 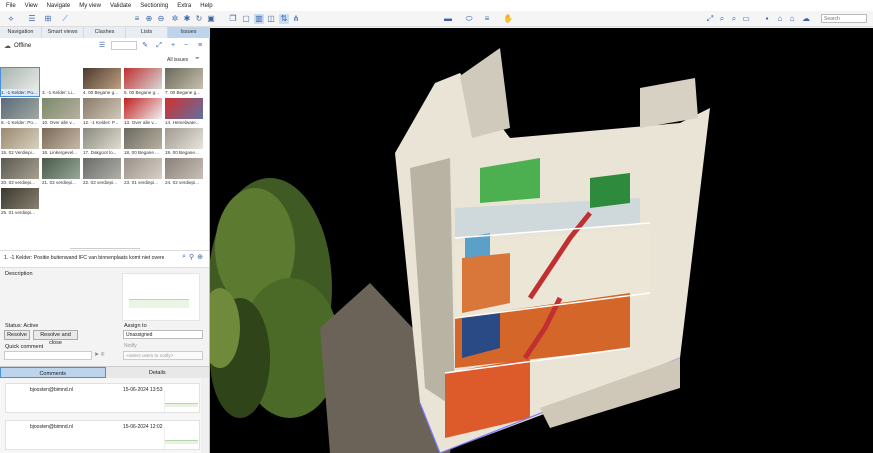 What do you see at coordinates (102, 45) in the screenshot?
I see `list-view-icon: ☰` at bounding box center [102, 45].